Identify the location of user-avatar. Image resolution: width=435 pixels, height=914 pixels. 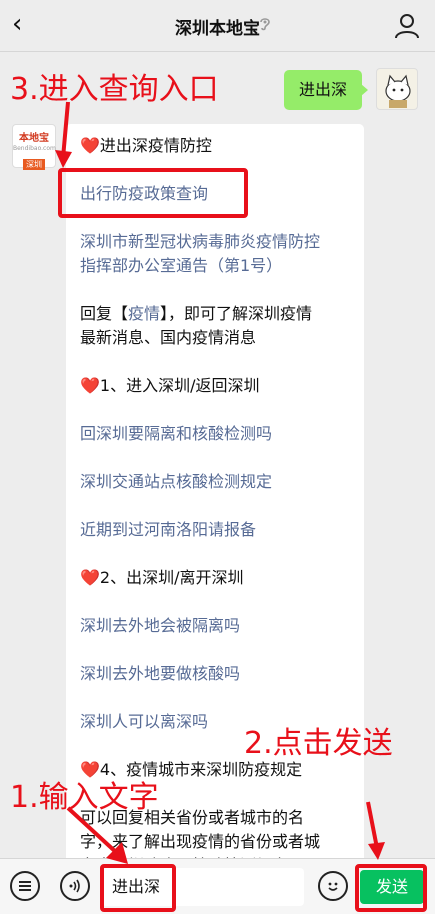
(397, 89).